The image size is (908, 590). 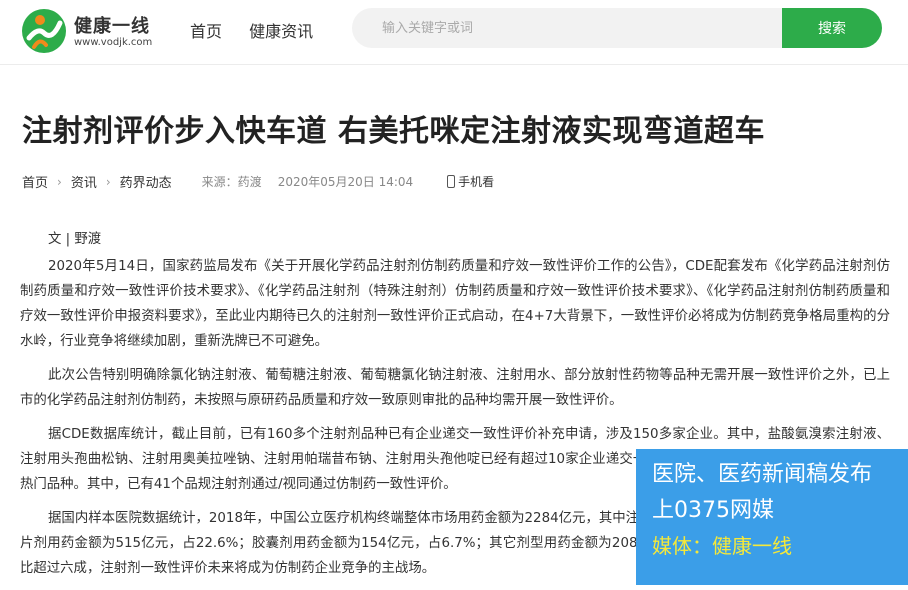 I want to click on ad-line-2: 上0375网媒, so click(x=713, y=510).